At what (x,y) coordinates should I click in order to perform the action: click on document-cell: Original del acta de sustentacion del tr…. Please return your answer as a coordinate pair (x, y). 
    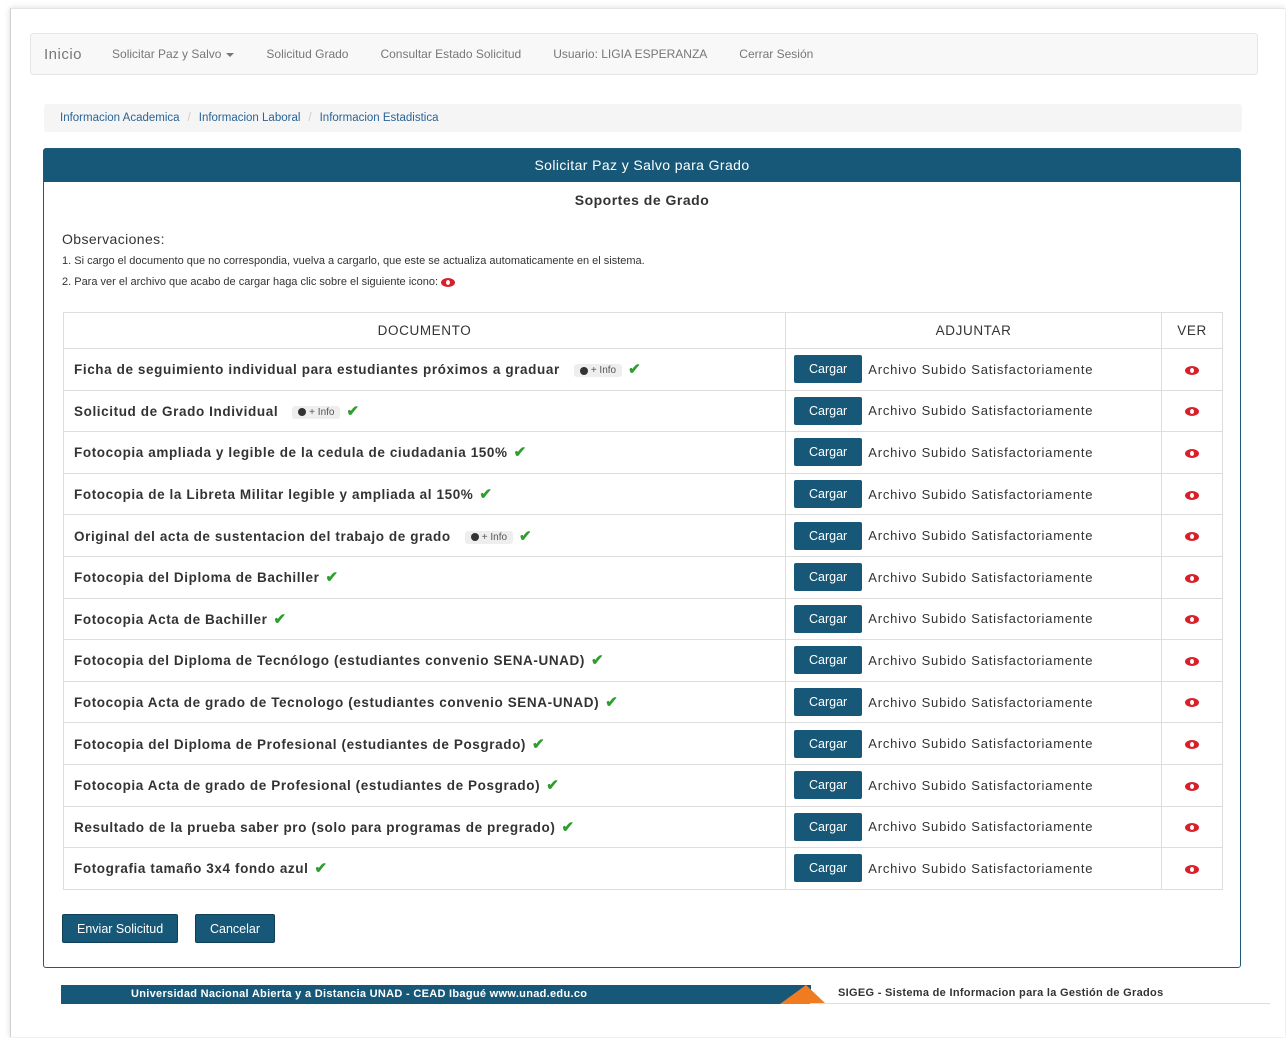
    Looking at the image, I should click on (424, 535).